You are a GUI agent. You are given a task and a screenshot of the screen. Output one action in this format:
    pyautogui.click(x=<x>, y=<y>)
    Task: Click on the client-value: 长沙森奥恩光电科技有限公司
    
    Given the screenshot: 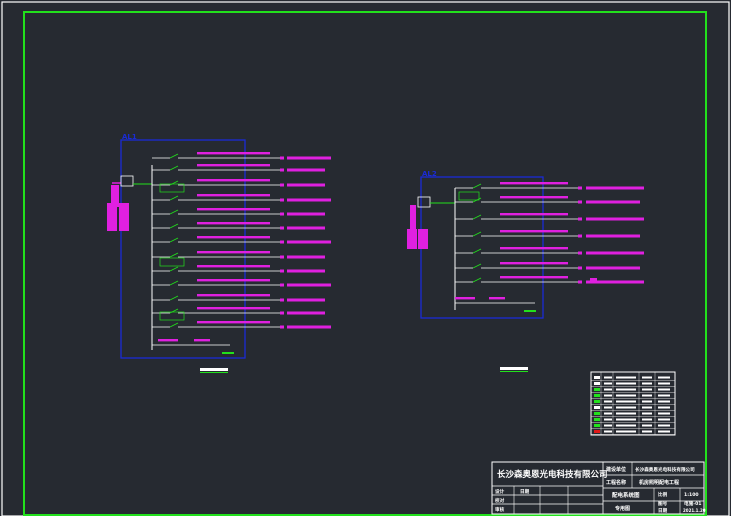 What is the action you would take?
    pyautogui.click(x=665, y=469)
    